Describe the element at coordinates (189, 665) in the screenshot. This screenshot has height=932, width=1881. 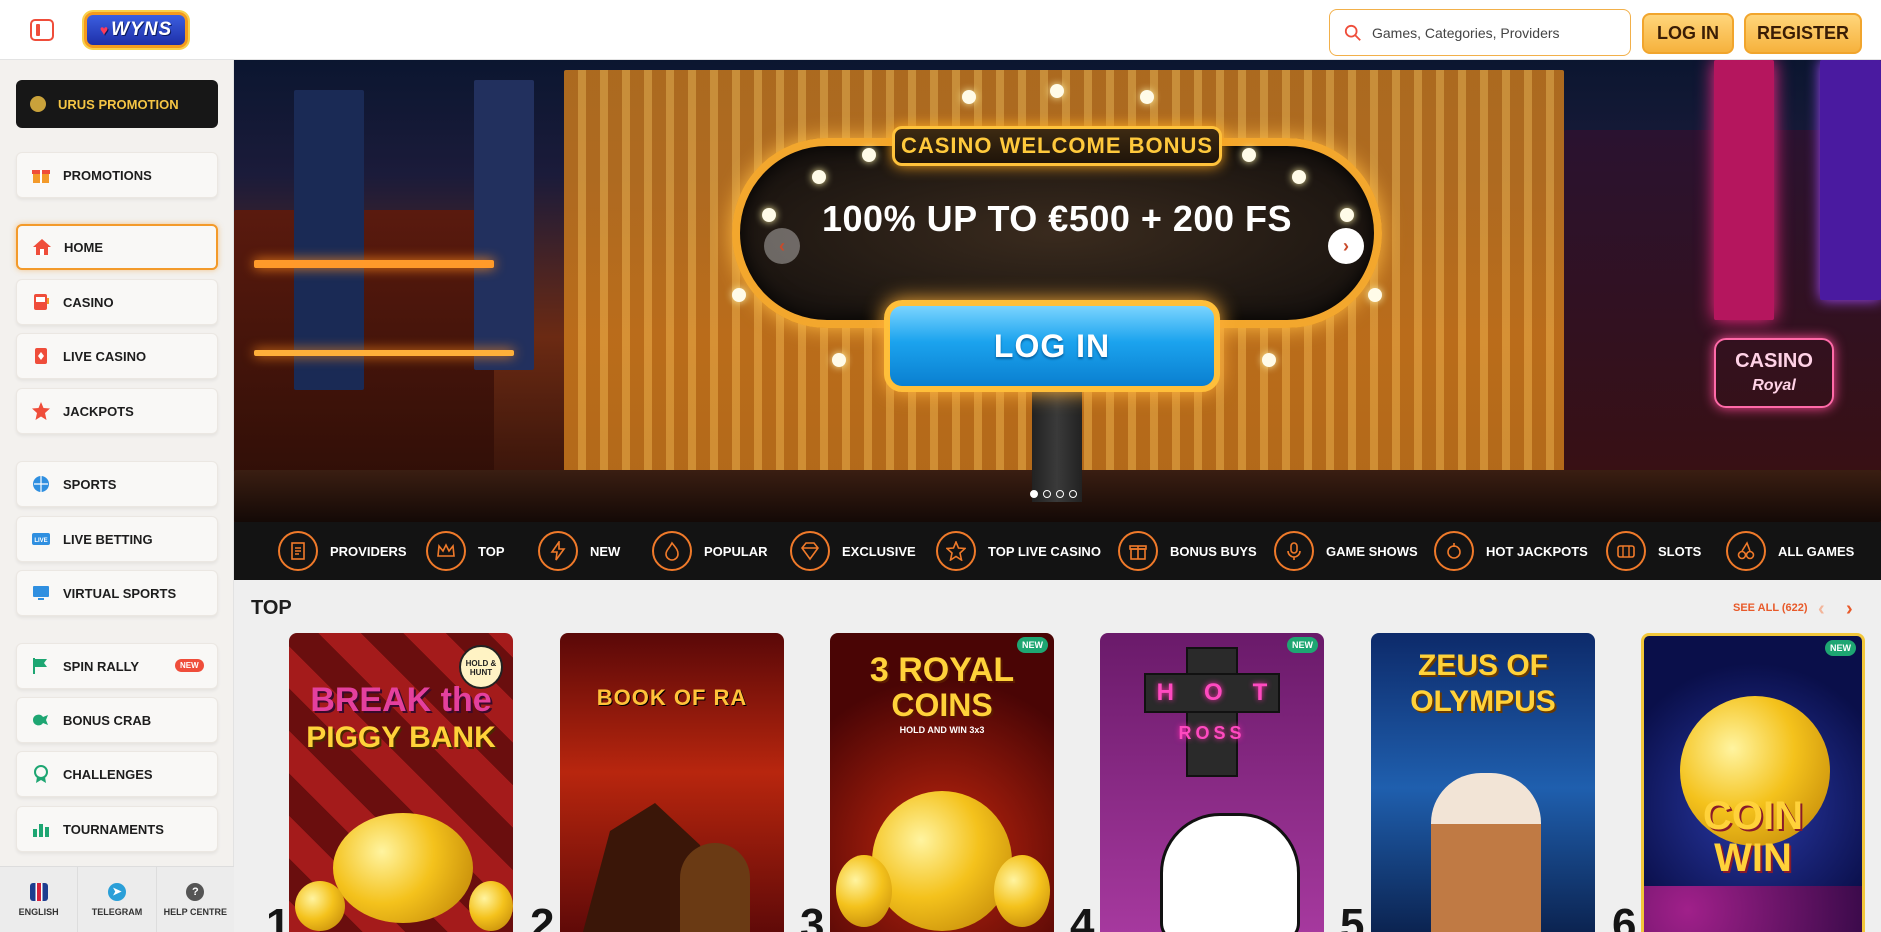
I see `new-badge: NEW` at that location.